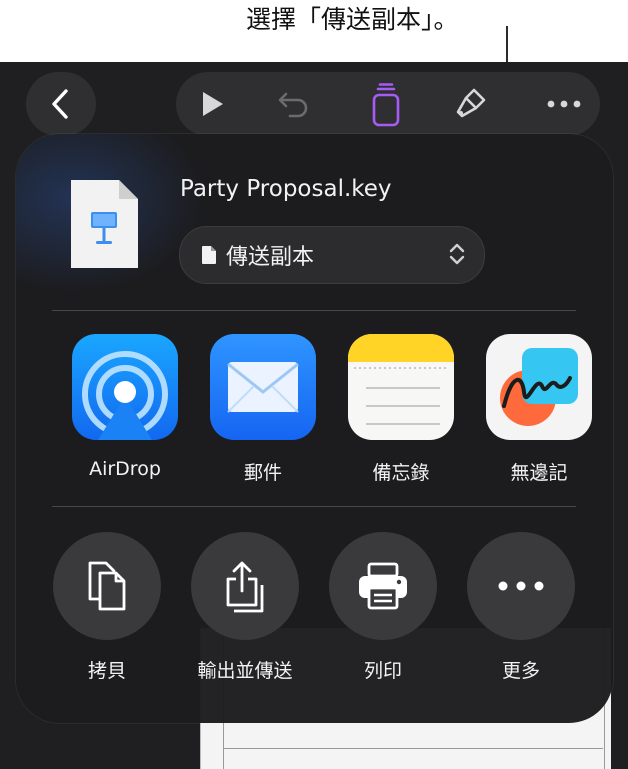 This screenshot has width=628, height=769. I want to click on more-button, so click(521, 586).